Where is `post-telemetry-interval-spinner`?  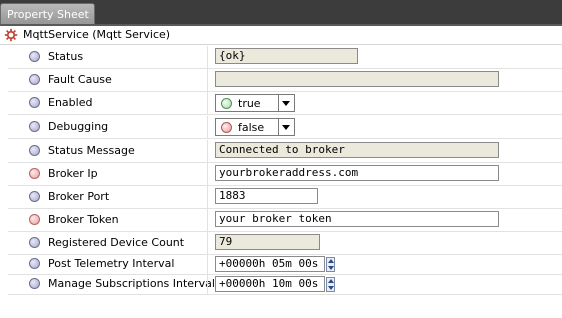 post-telemetry-interval-spinner is located at coordinates (330, 264).